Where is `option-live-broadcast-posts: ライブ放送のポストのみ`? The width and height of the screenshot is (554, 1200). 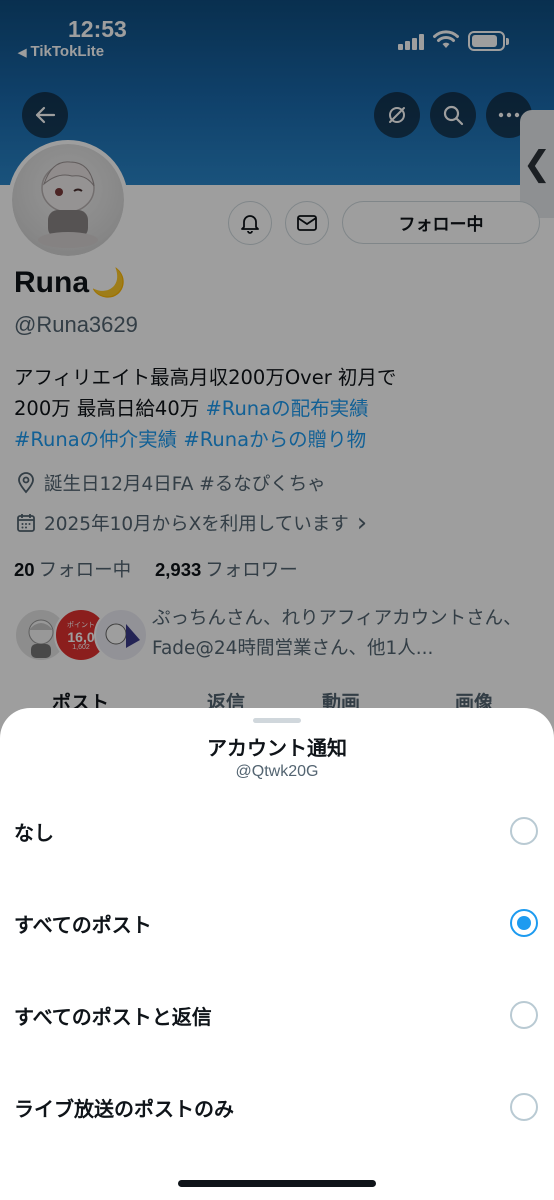
option-live-broadcast-posts: ライブ放送のポストのみ is located at coordinates (277, 1107).